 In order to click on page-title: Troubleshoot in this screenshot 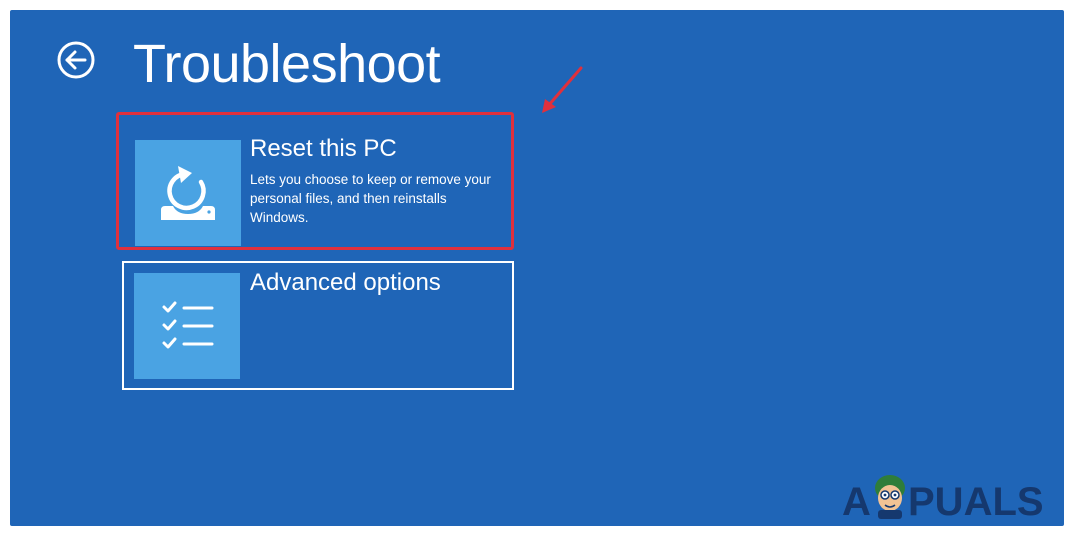, I will do `click(287, 64)`.